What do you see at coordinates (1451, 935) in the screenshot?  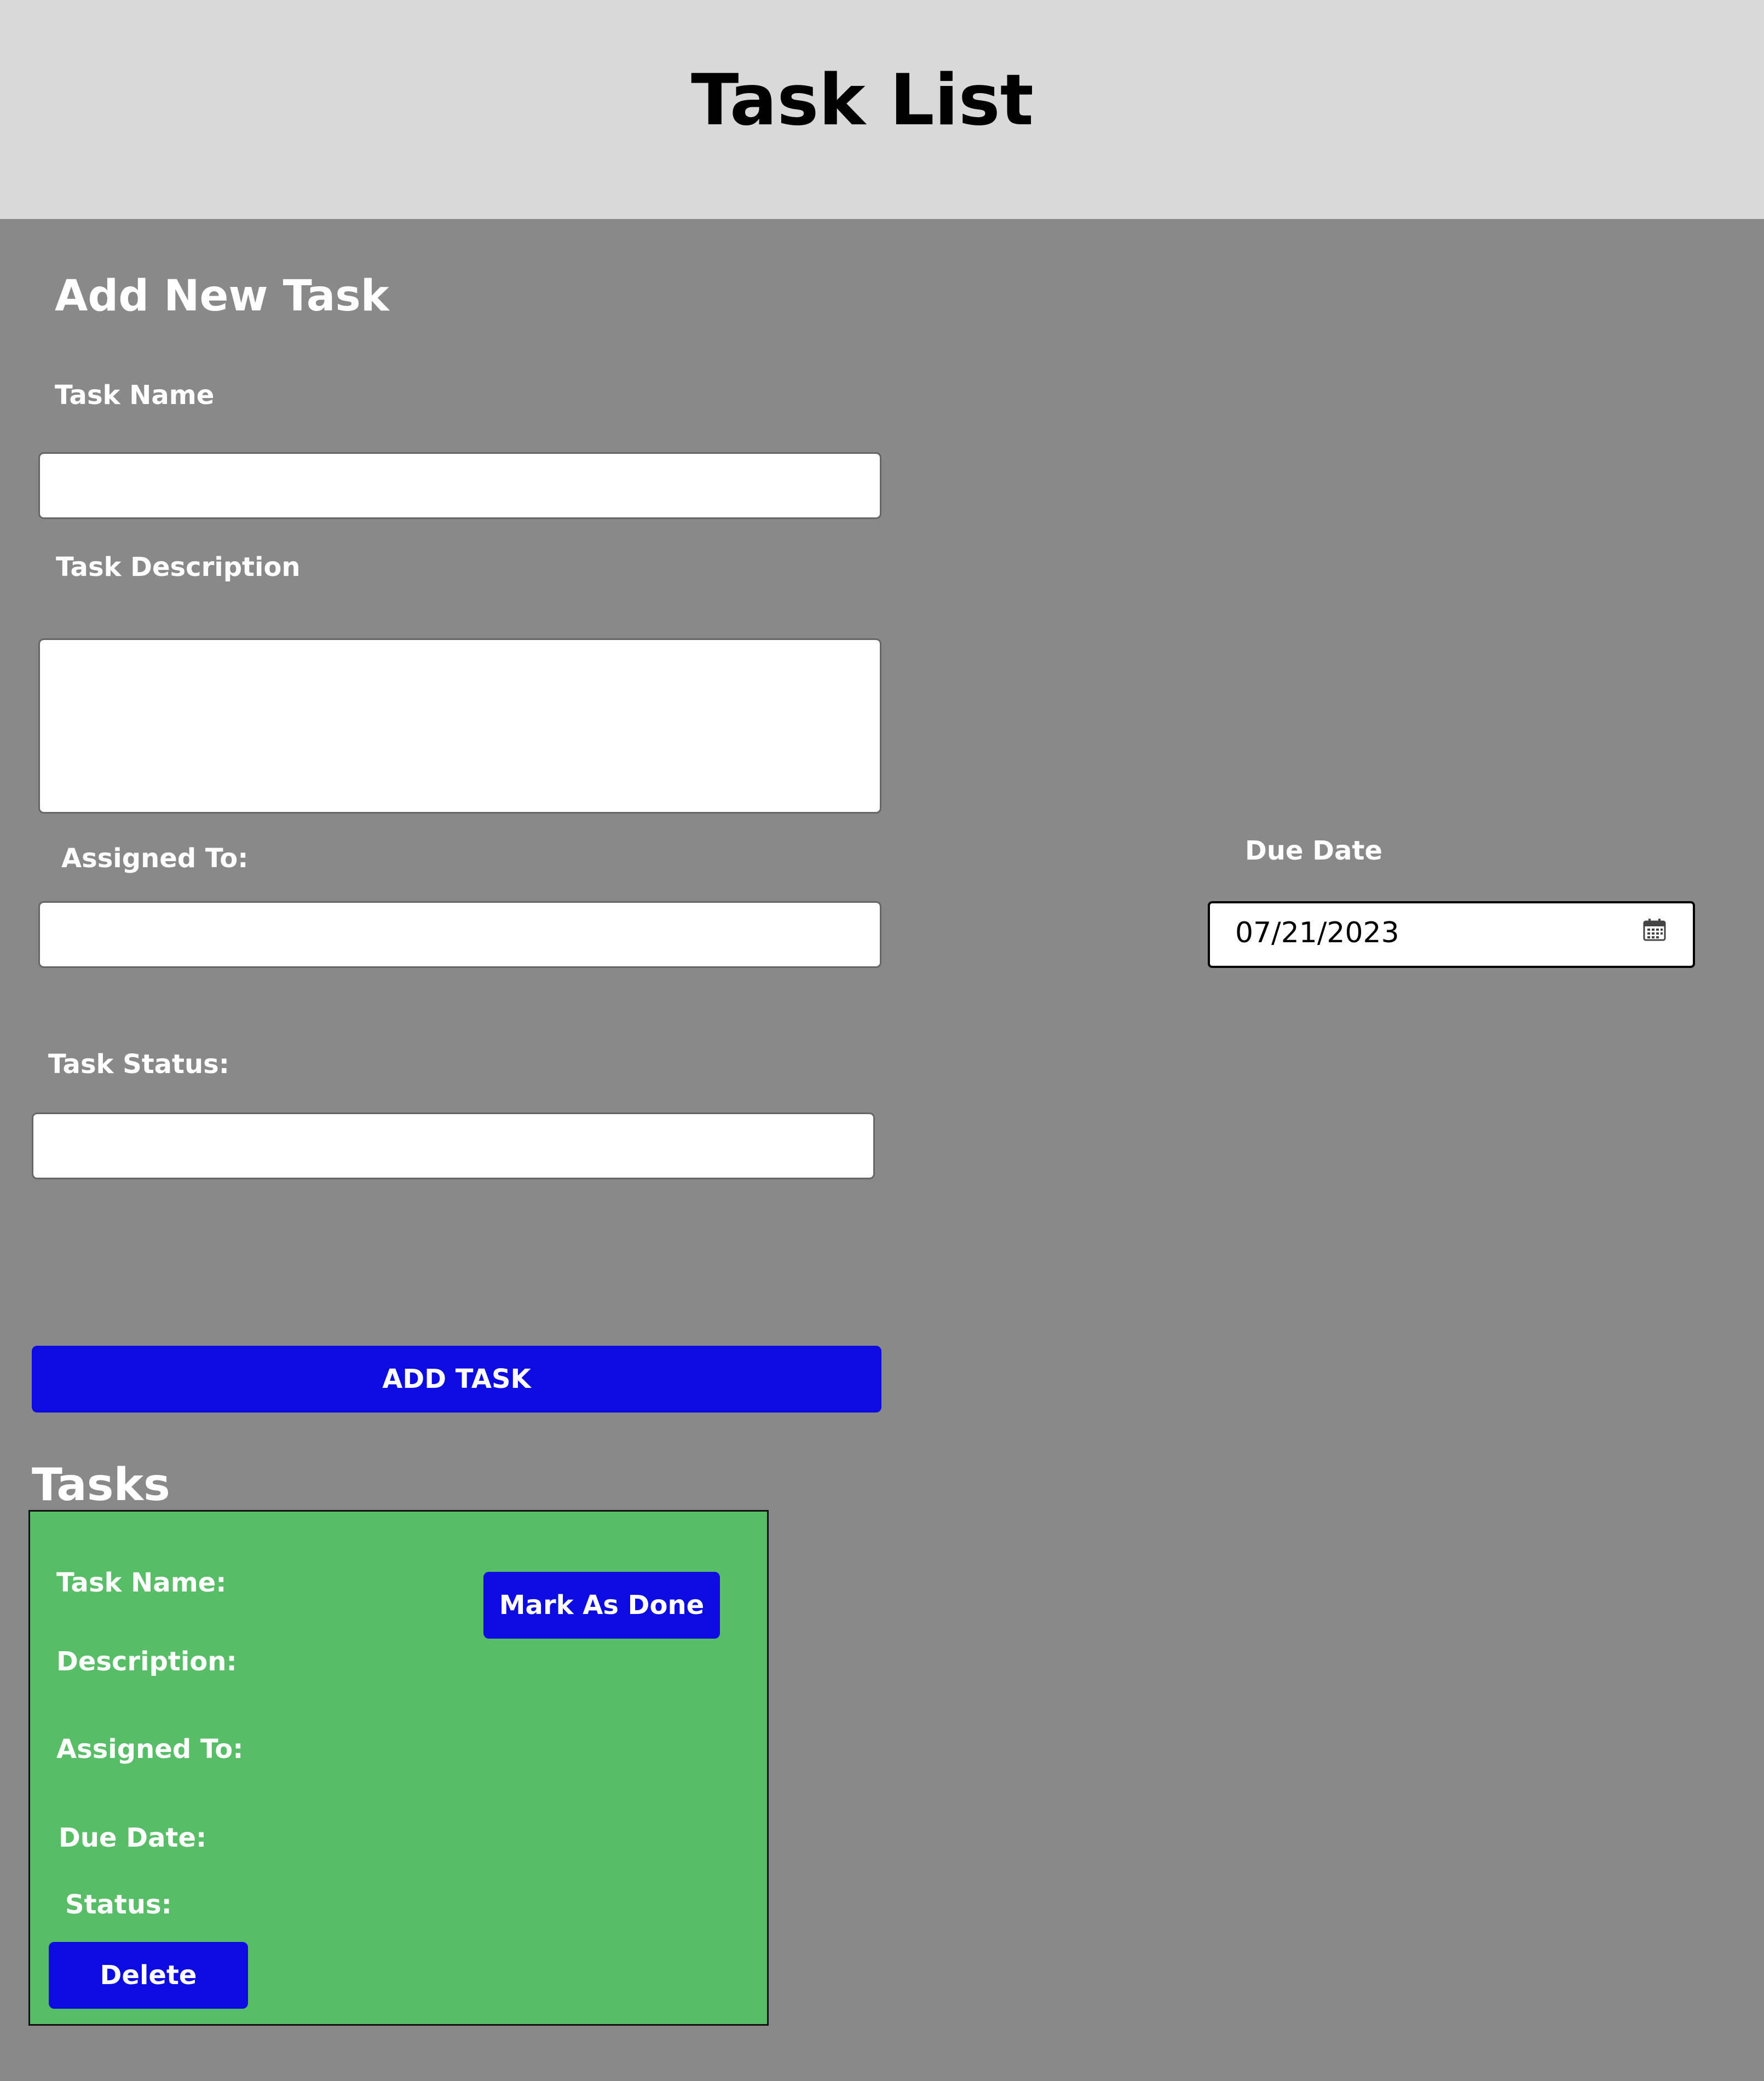 I see `due-date-input: 07/21/2023` at bounding box center [1451, 935].